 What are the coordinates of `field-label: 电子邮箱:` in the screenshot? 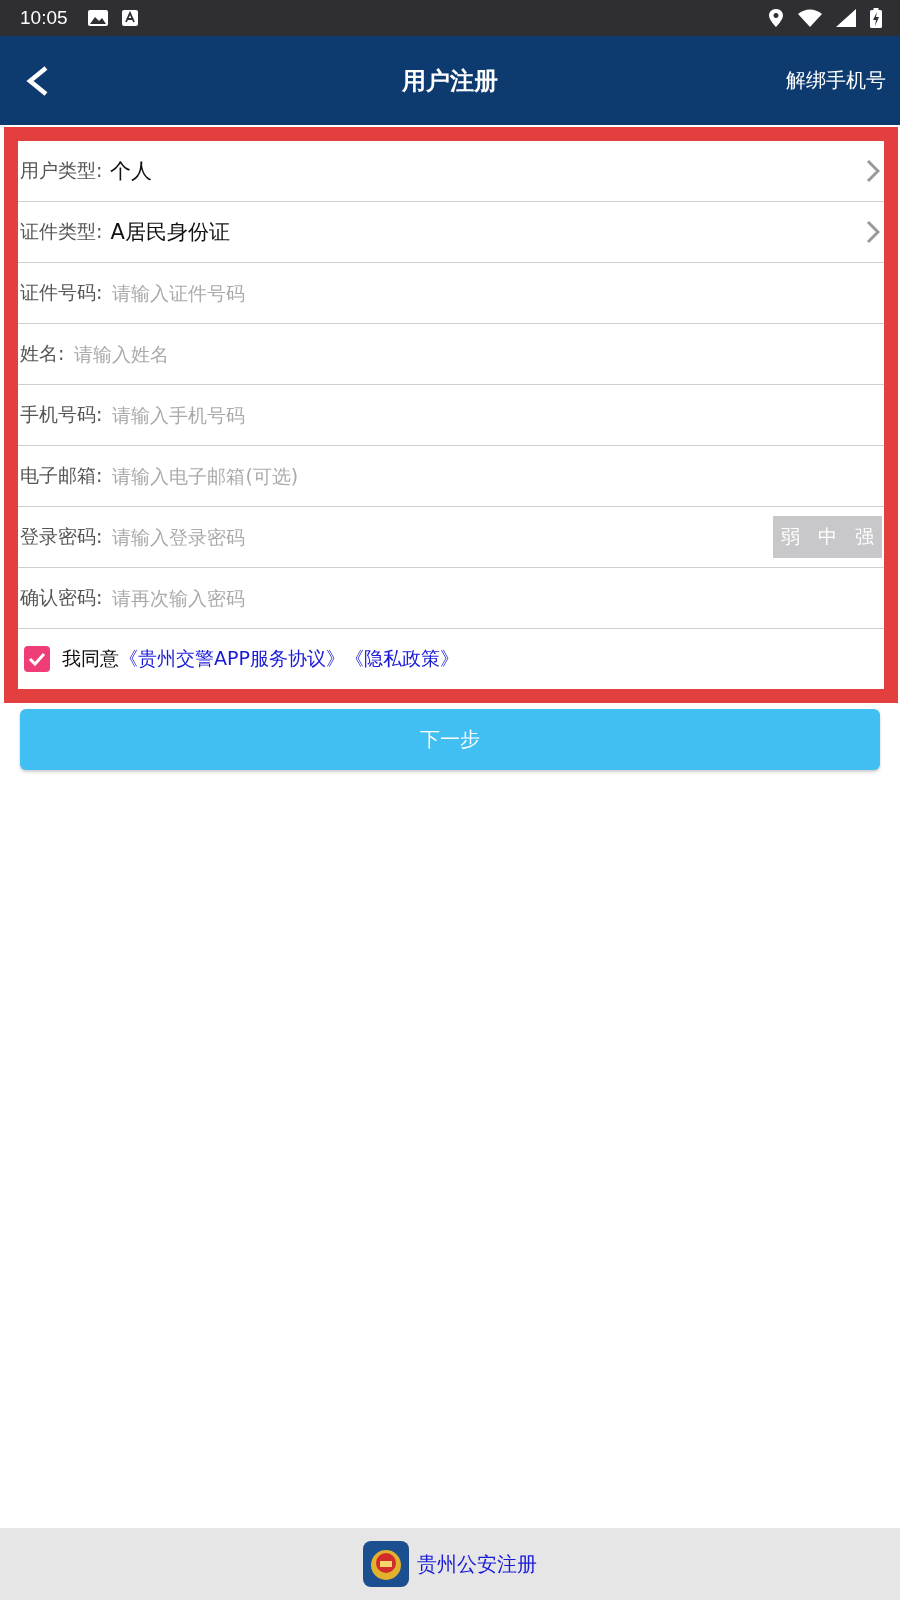 It's located at (61, 475).